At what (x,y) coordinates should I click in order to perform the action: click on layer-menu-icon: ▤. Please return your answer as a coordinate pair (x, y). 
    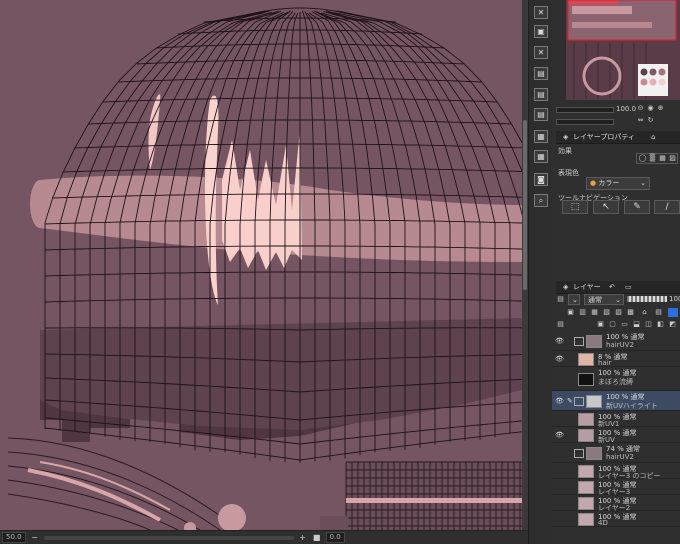
    Looking at the image, I should click on (560, 299).